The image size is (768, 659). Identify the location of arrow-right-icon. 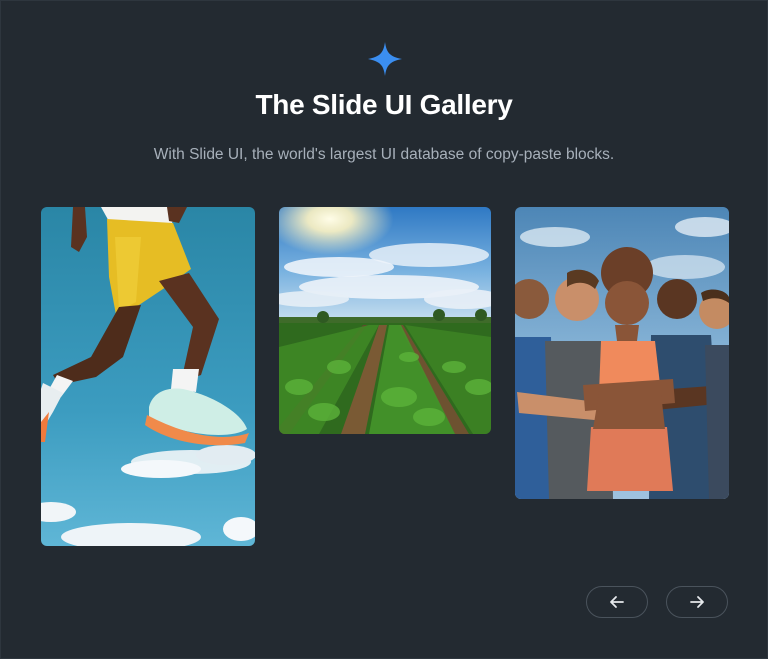
(697, 602).